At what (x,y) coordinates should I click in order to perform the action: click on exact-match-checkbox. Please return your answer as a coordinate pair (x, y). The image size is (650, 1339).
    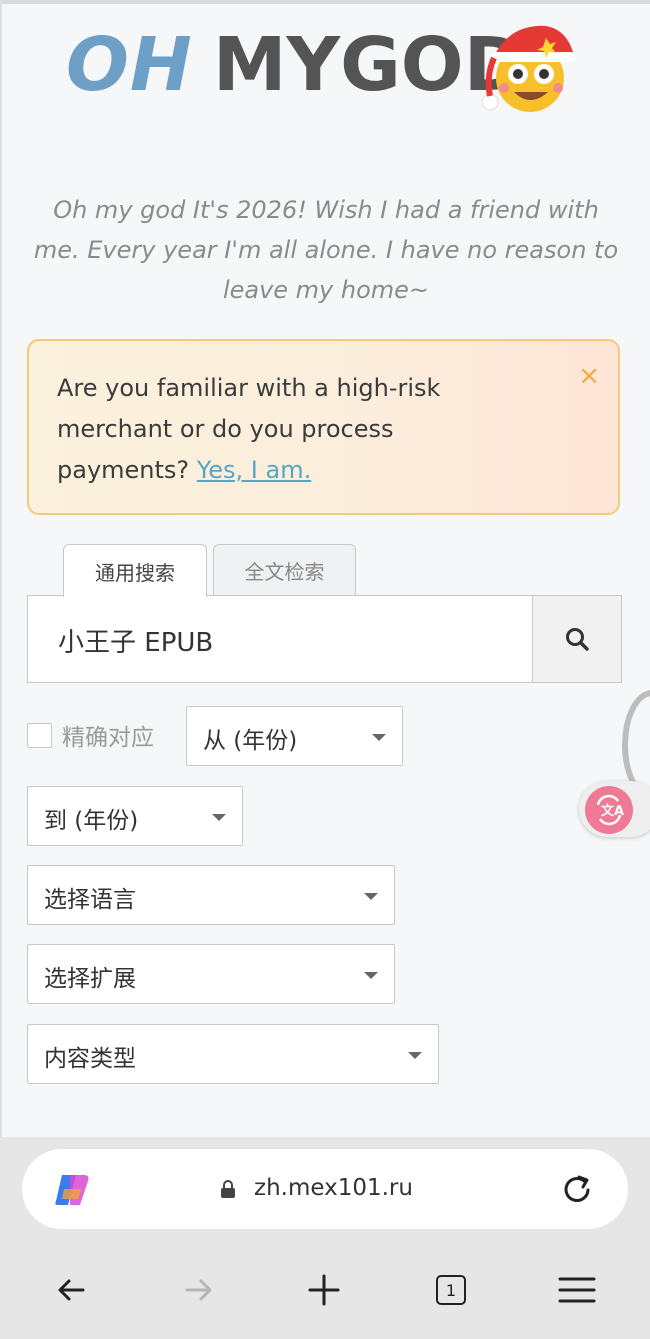
    Looking at the image, I should click on (39, 735).